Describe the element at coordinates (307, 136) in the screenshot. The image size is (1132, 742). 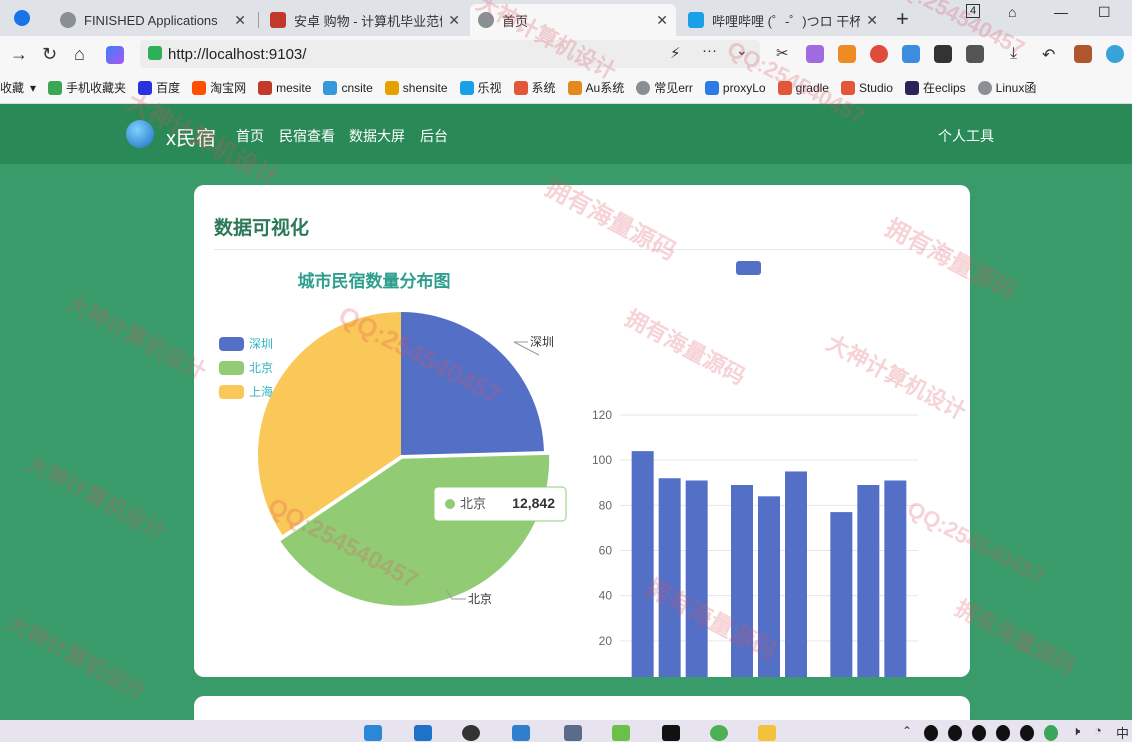
I see `nav-homestay-view: 民宿查看` at that location.